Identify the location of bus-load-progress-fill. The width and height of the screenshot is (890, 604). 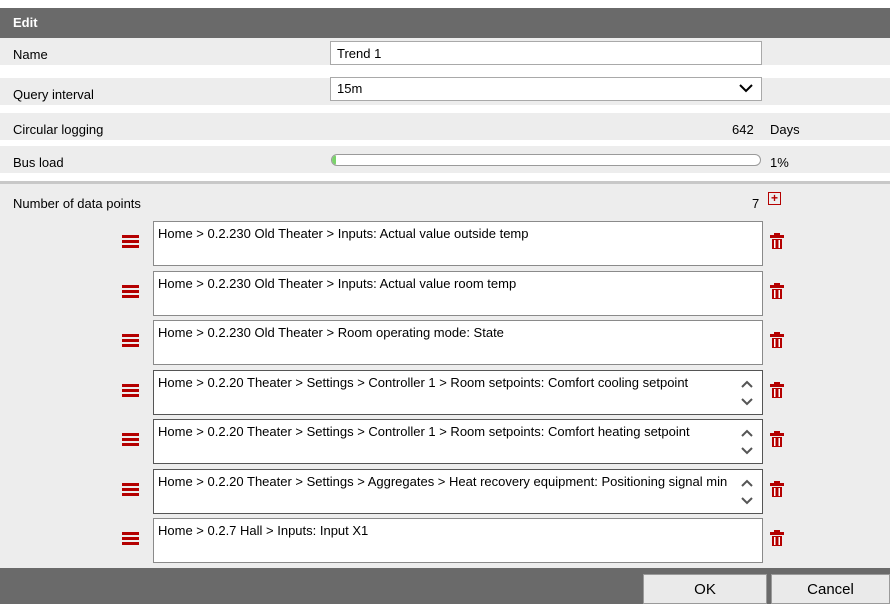
(334, 160).